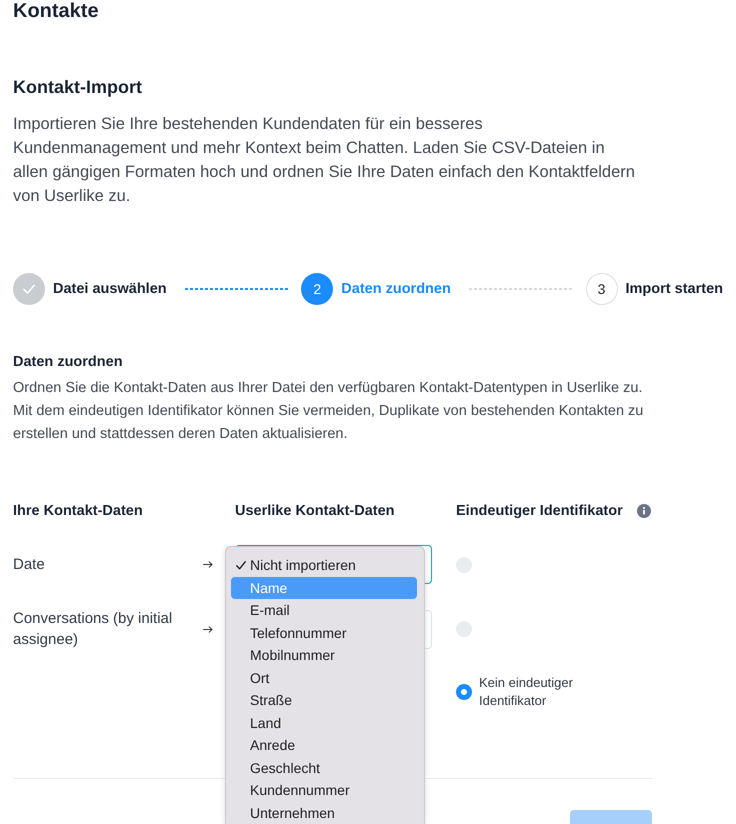 The width and height of the screenshot is (736, 824). Describe the element at coordinates (324, 655) in the screenshot. I see `dropdown-option: Mobilnummer` at that location.